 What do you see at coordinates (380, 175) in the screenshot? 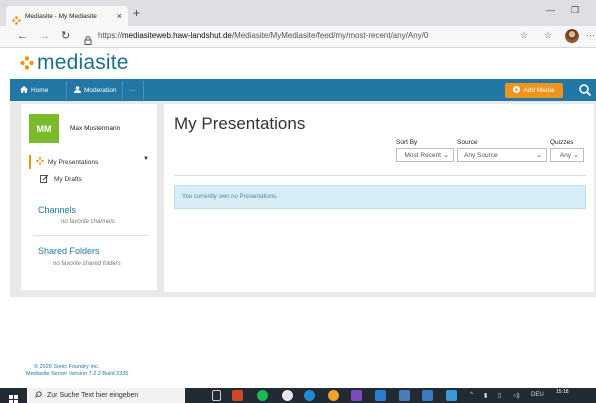
I see `main-divider` at bounding box center [380, 175].